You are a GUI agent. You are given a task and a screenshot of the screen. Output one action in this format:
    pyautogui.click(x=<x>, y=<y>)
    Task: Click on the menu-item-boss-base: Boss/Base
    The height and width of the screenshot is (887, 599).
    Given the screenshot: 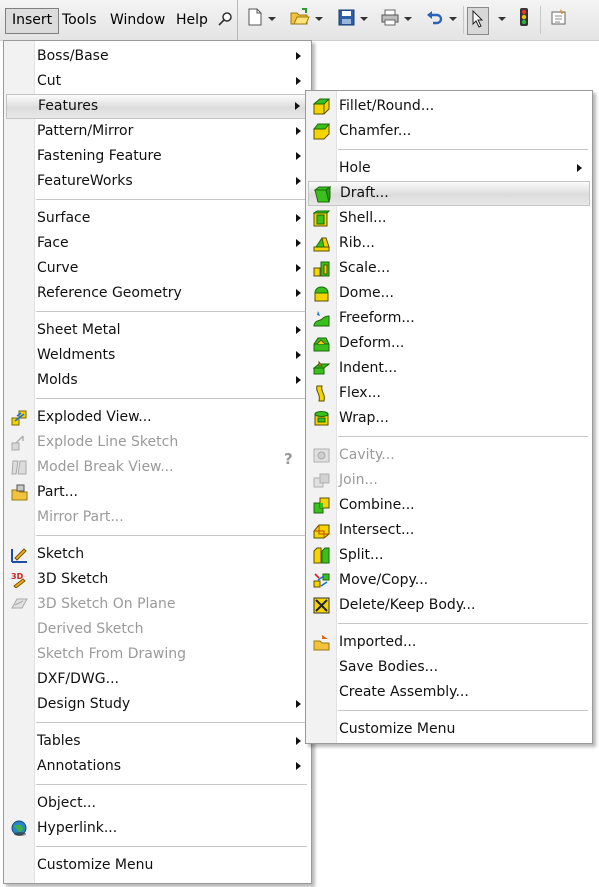 What is the action you would take?
    pyautogui.click(x=157, y=56)
    